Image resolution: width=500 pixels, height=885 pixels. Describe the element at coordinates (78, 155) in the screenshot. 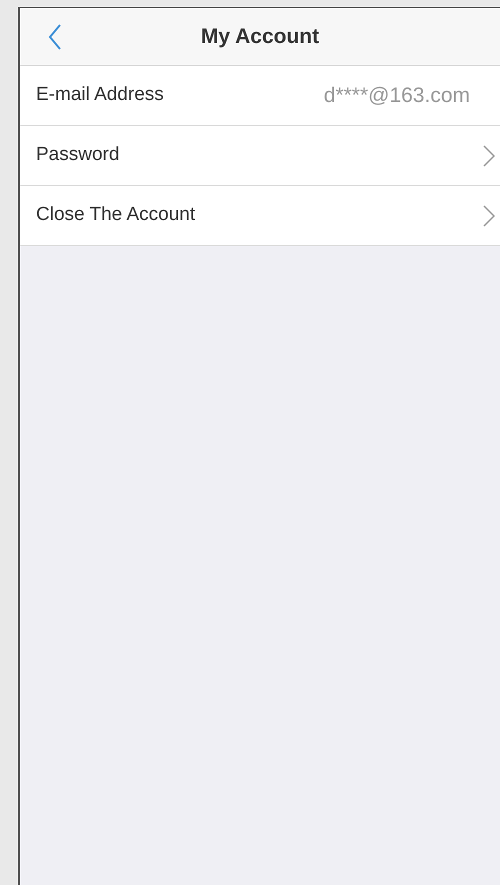

I see `row-label: Password` at that location.